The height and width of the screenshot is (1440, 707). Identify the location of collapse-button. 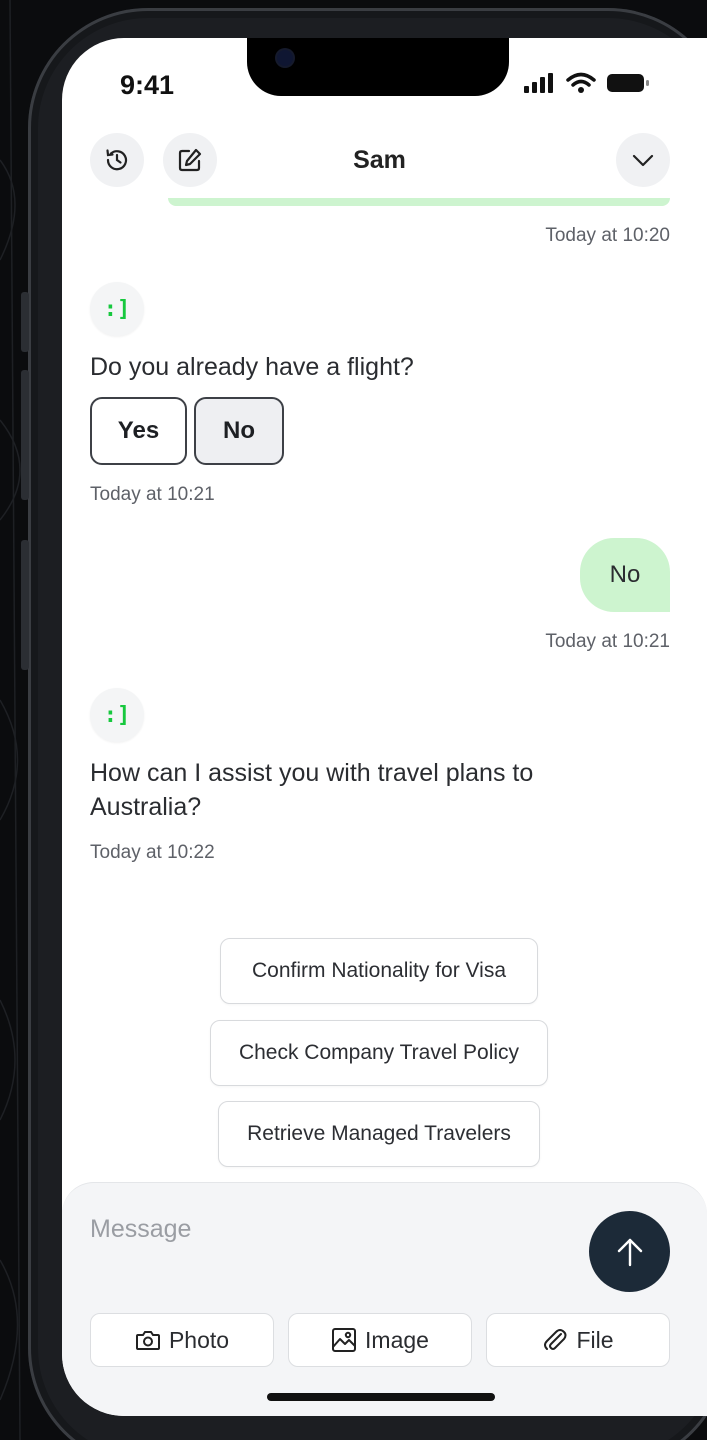
(643, 160).